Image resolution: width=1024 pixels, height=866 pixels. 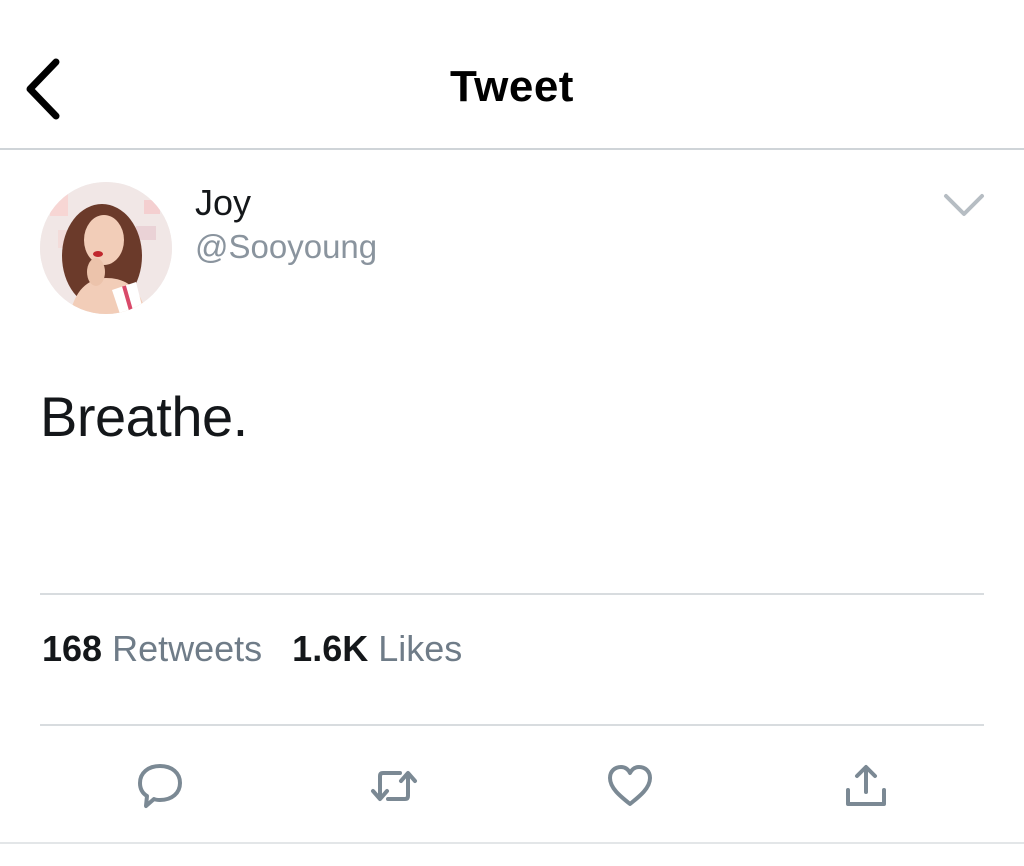 What do you see at coordinates (420, 648) in the screenshot?
I see `likes-label: Likes` at bounding box center [420, 648].